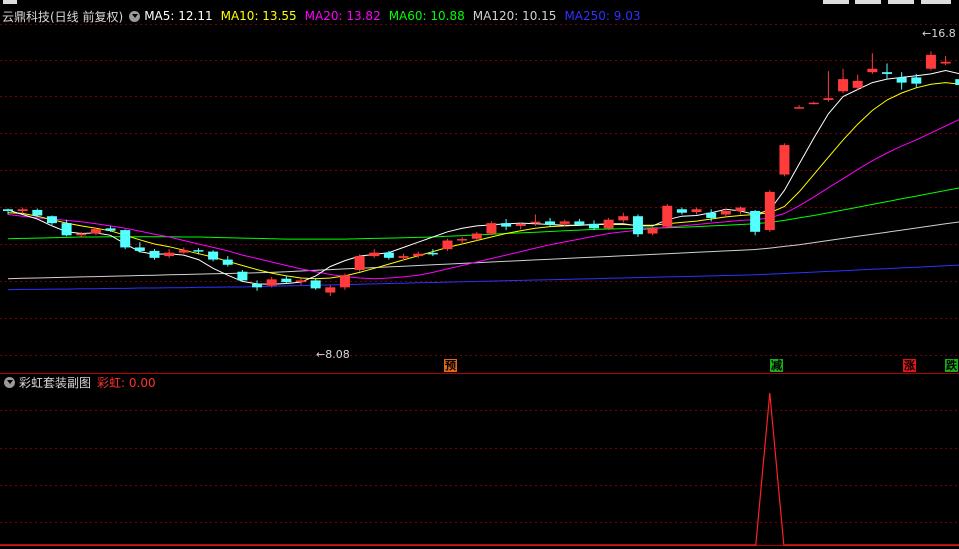 This screenshot has height=549, width=959. Describe the element at coordinates (483, 277) in the screenshot. I see `ma250-line` at that location.